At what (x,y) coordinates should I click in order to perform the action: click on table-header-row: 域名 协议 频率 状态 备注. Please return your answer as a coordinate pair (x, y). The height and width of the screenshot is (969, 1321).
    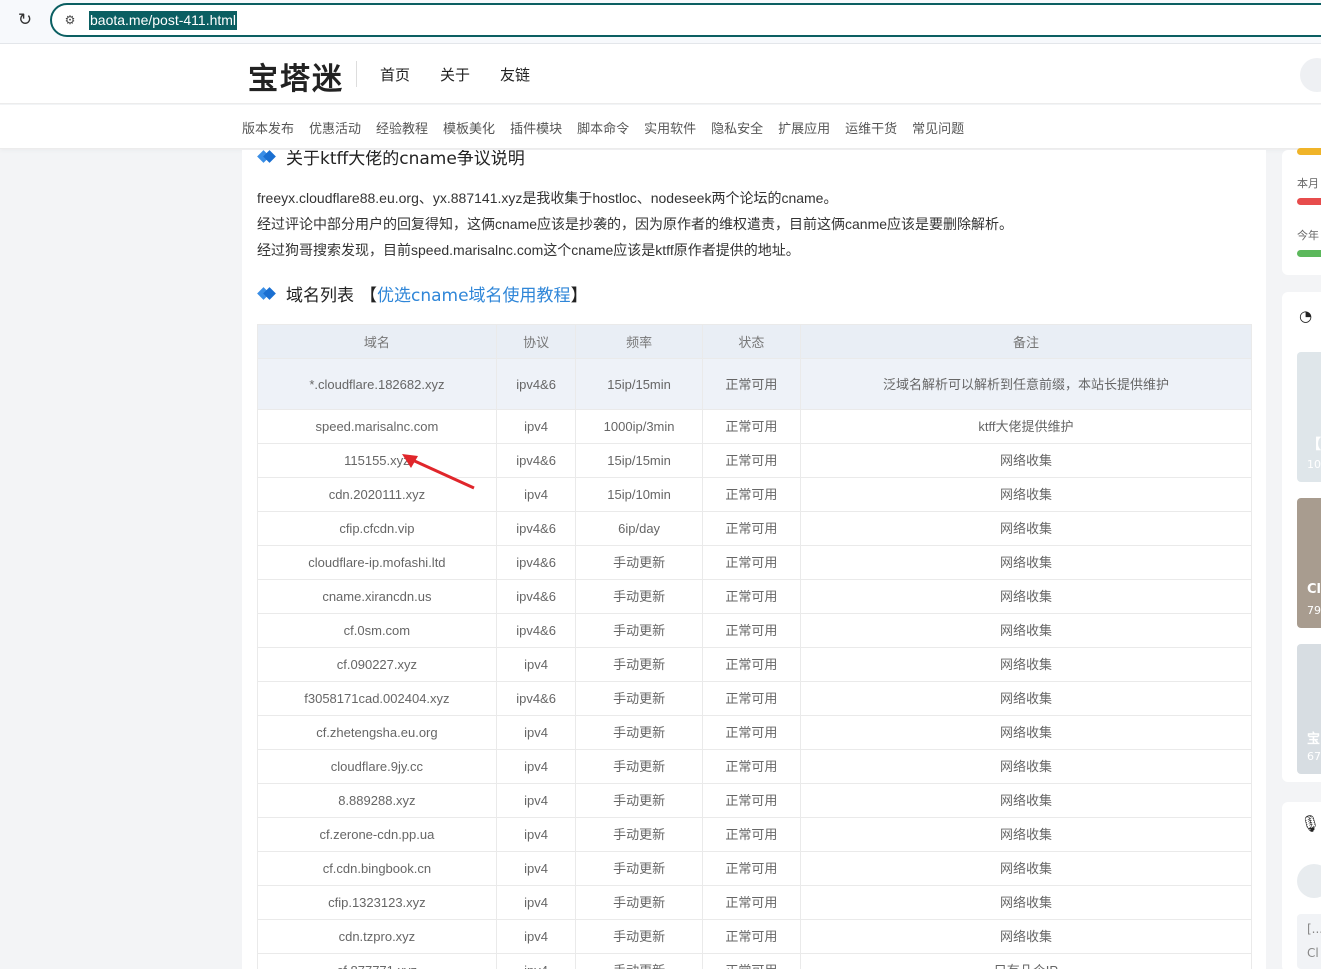
    Looking at the image, I should click on (755, 341).